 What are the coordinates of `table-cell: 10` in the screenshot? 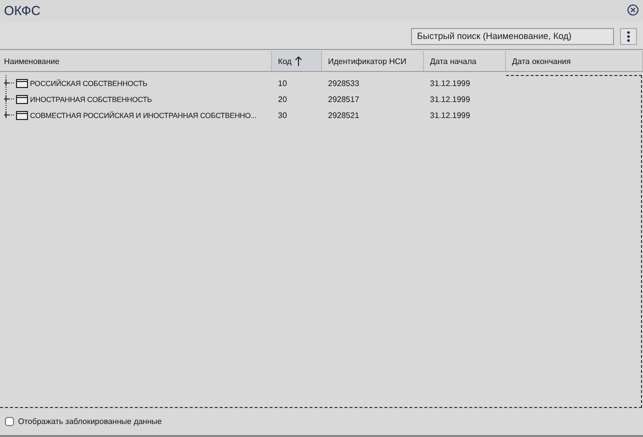 It's located at (282, 83).